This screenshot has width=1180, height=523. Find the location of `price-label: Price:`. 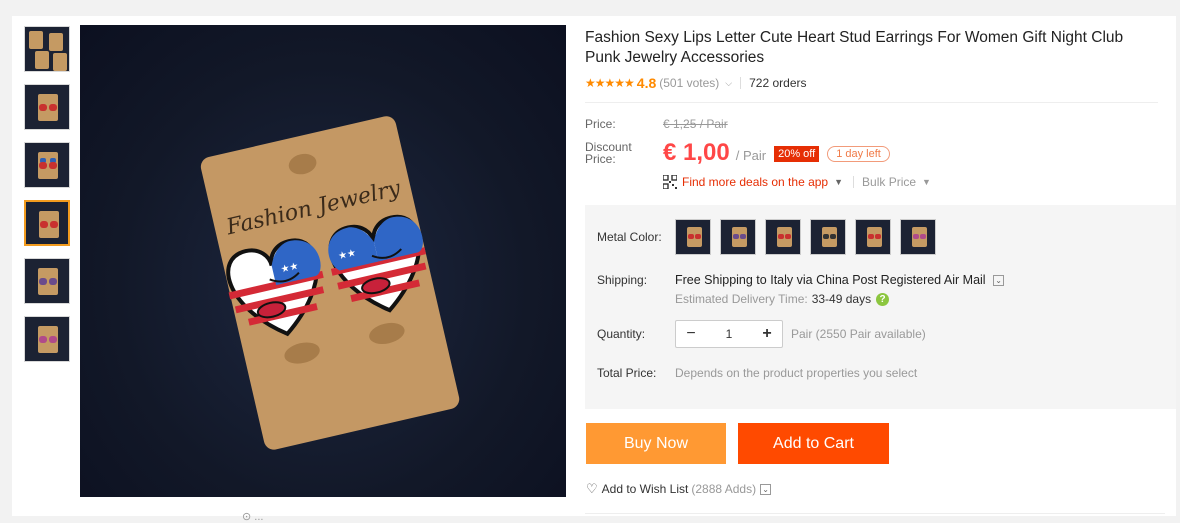

price-label: Price: is located at coordinates (600, 124).